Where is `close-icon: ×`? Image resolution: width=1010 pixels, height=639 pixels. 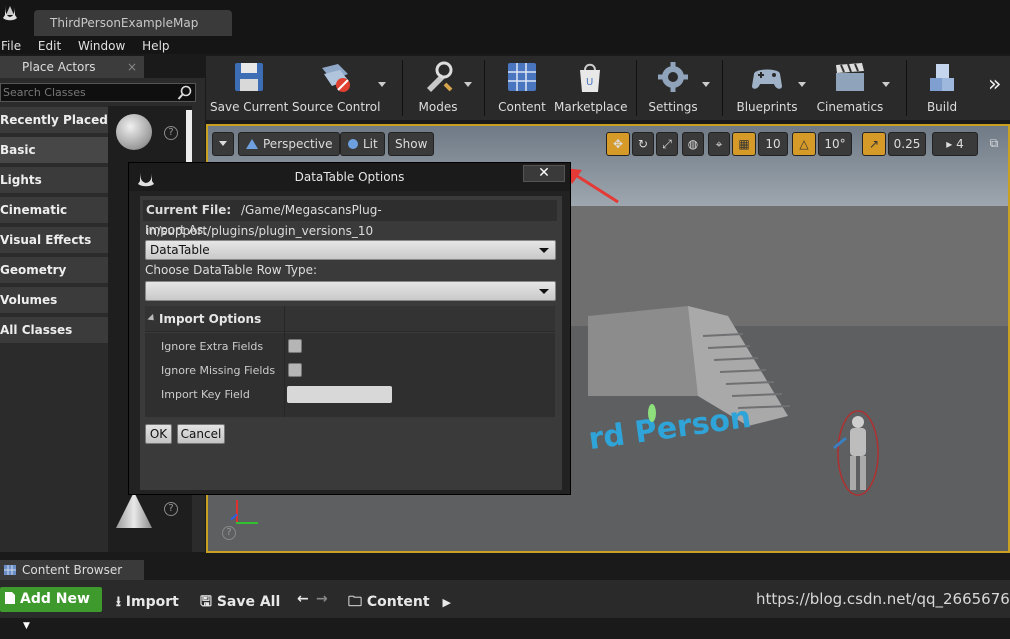
close-icon: × is located at coordinates (132, 67).